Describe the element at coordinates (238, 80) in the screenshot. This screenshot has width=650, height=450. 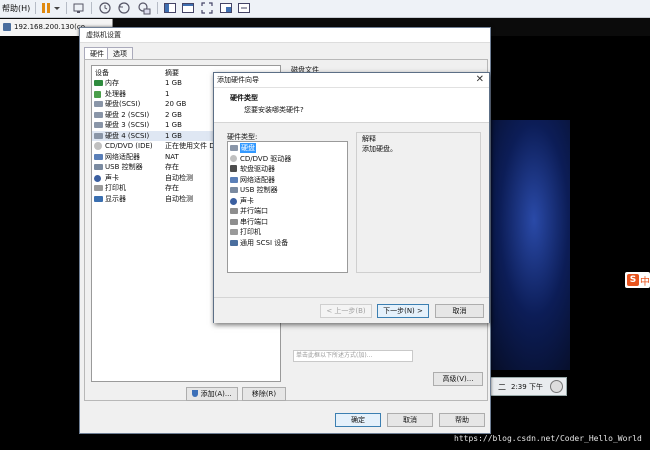
I see `wizard-title: 添加硬件向导` at that location.